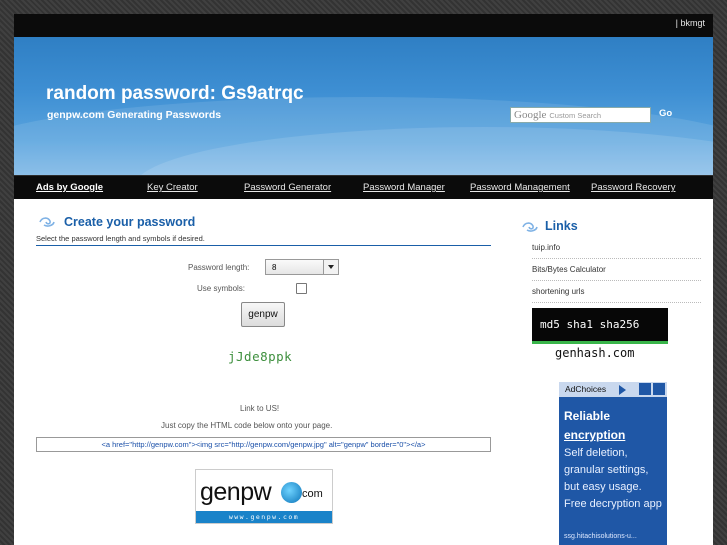  What do you see at coordinates (558, 291) in the screenshot?
I see `sidebar-link-shortening: shortening urls` at bounding box center [558, 291].